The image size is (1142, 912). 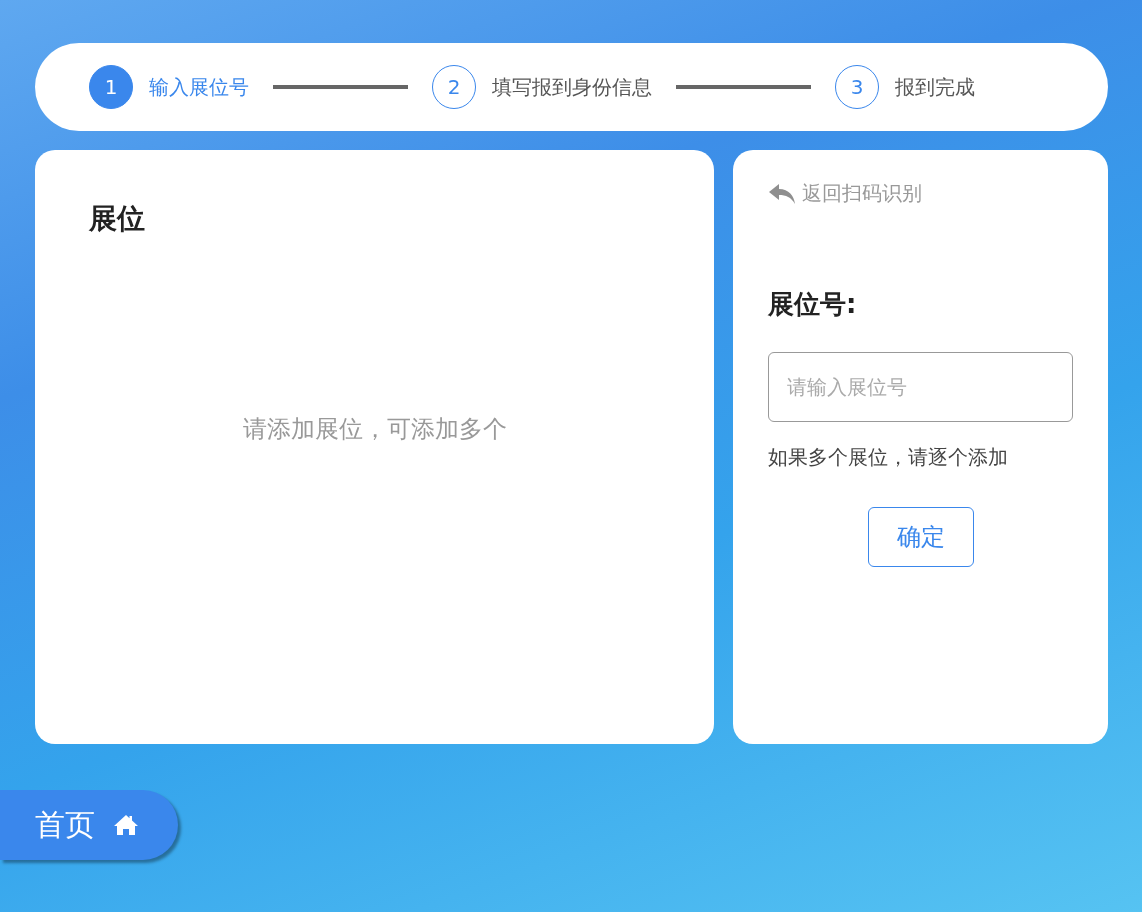 What do you see at coordinates (374, 429) in the screenshot?
I see `empty-message: 请添加展位，可添加多个` at bounding box center [374, 429].